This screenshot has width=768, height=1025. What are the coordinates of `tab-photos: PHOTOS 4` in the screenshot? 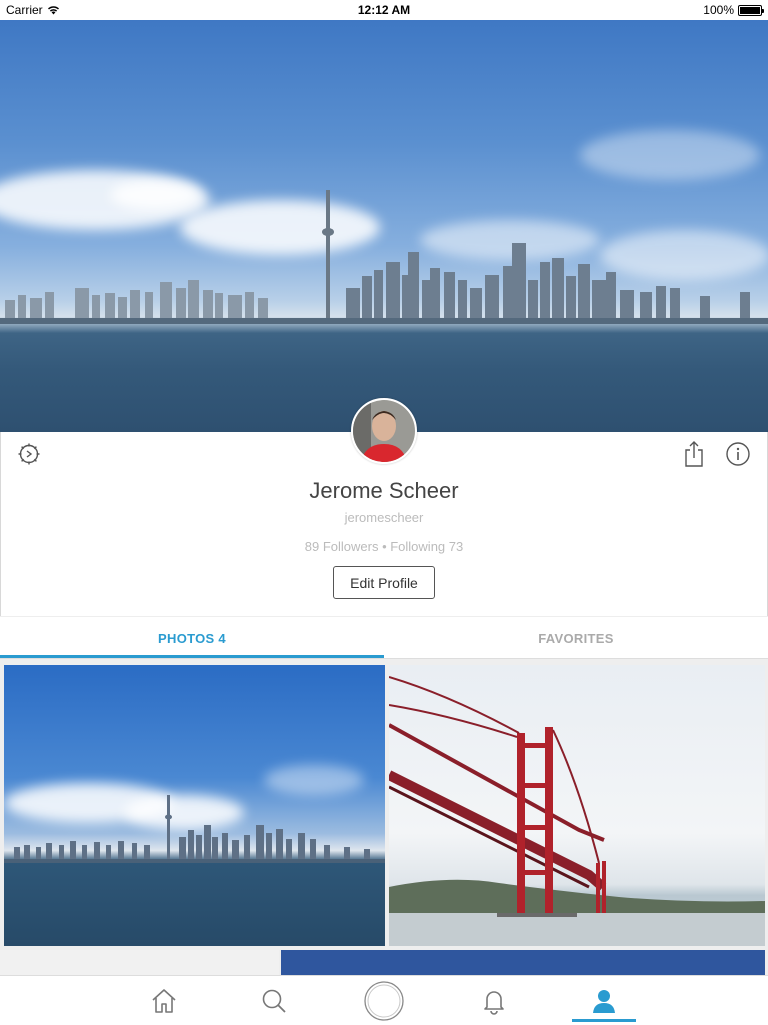 It's located at (192, 638).